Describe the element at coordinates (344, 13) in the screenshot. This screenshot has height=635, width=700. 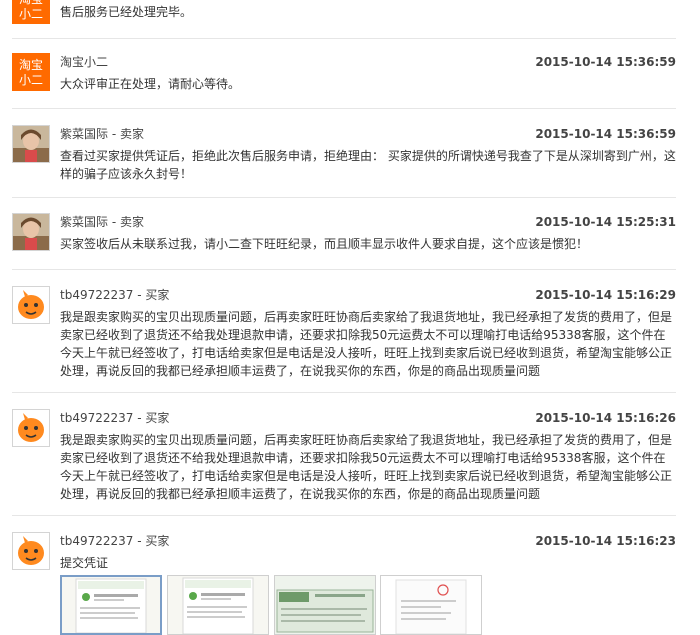
I see `message-entry: 淘宝 小二 售后服务已经处理完毕。` at that location.